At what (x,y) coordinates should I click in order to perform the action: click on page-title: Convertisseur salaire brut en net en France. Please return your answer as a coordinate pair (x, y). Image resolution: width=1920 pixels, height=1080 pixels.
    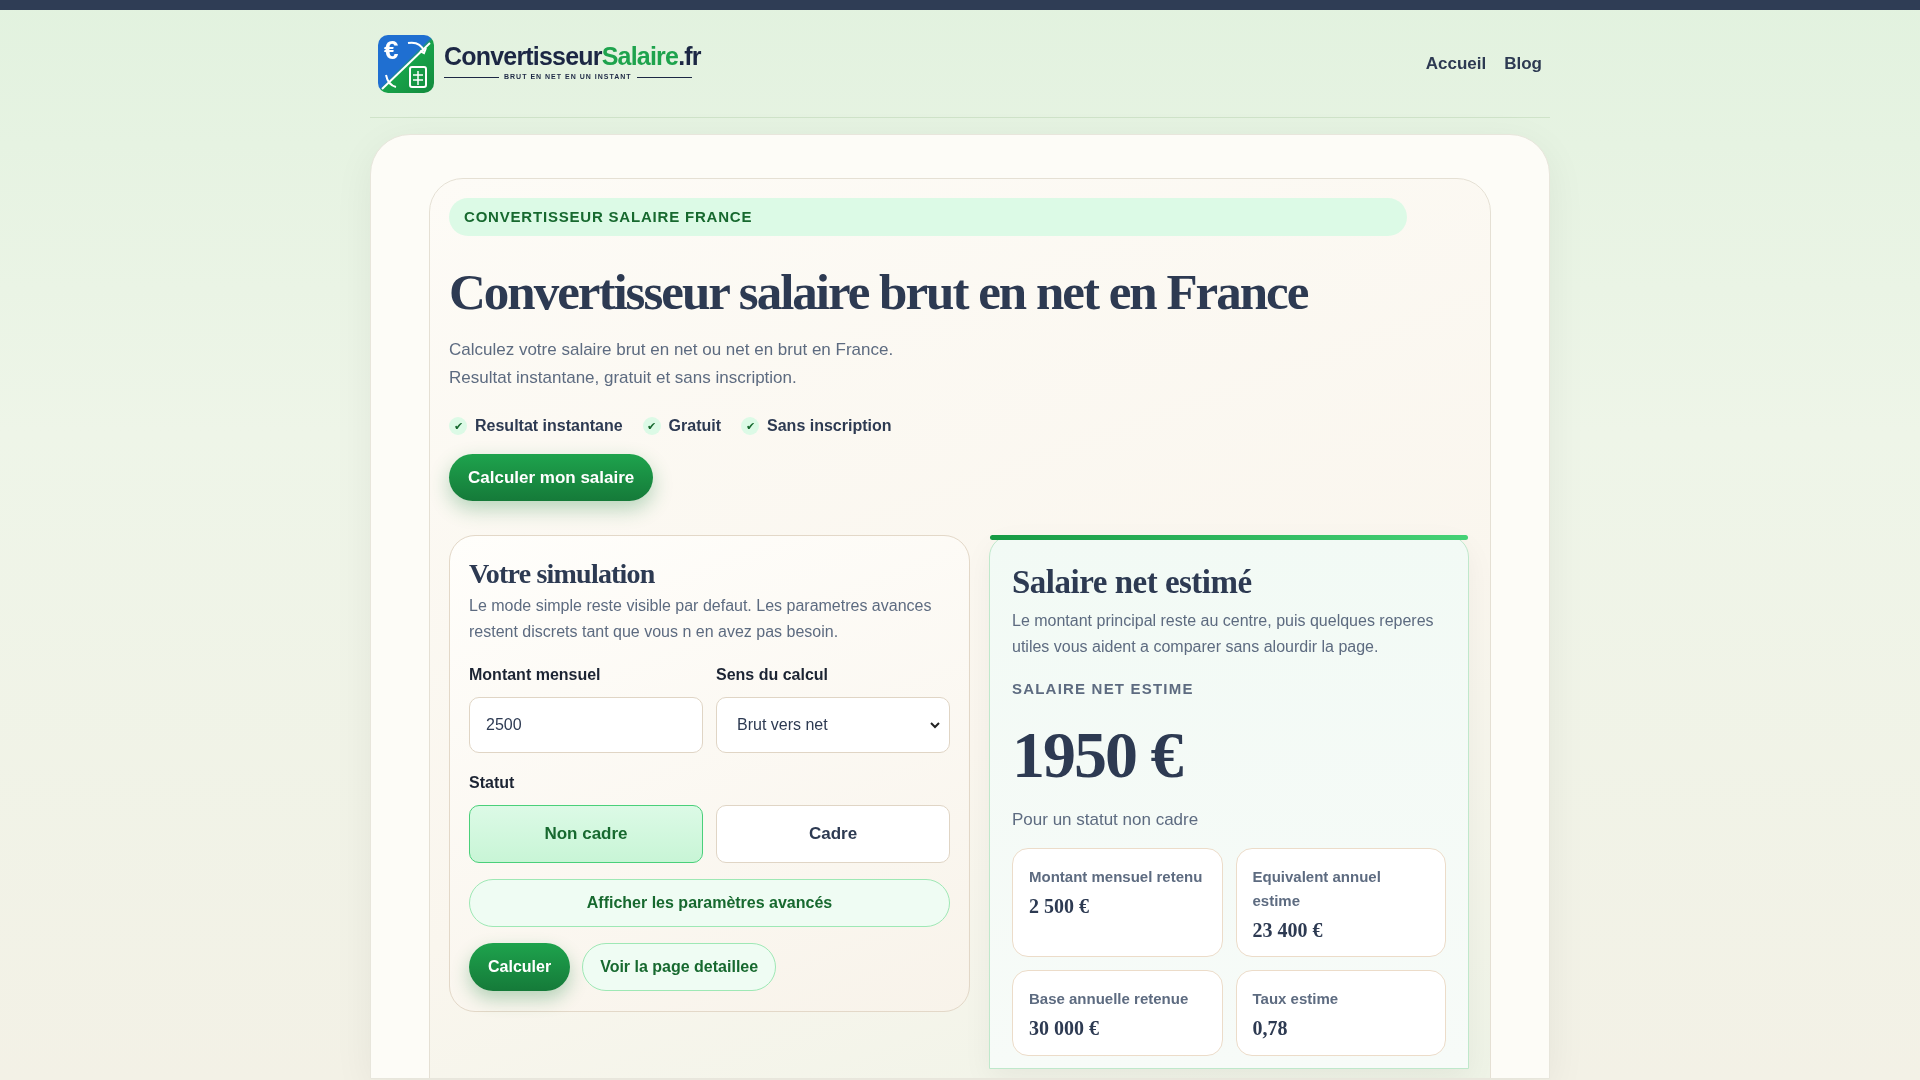
    Looking at the image, I should click on (879, 292).